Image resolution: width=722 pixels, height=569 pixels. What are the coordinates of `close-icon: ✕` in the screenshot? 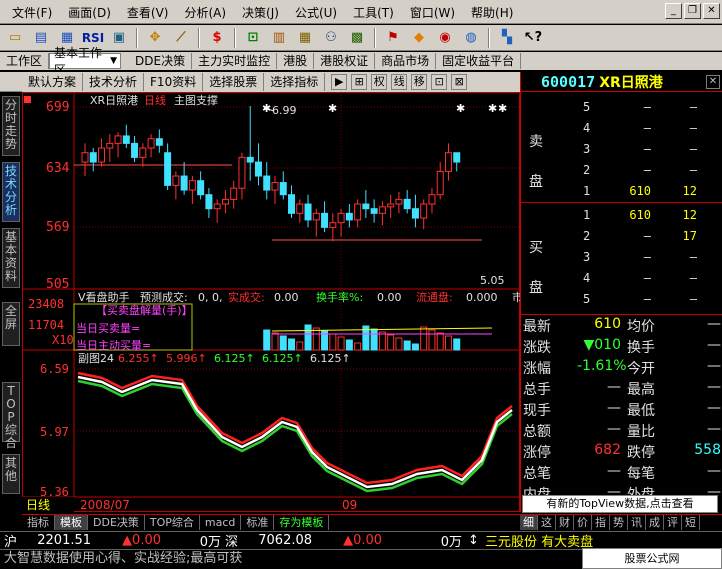 It's located at (713, 81).